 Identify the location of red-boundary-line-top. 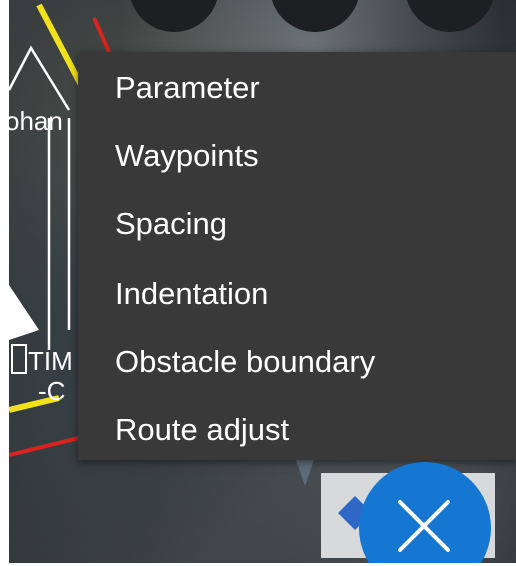
(101, 35).